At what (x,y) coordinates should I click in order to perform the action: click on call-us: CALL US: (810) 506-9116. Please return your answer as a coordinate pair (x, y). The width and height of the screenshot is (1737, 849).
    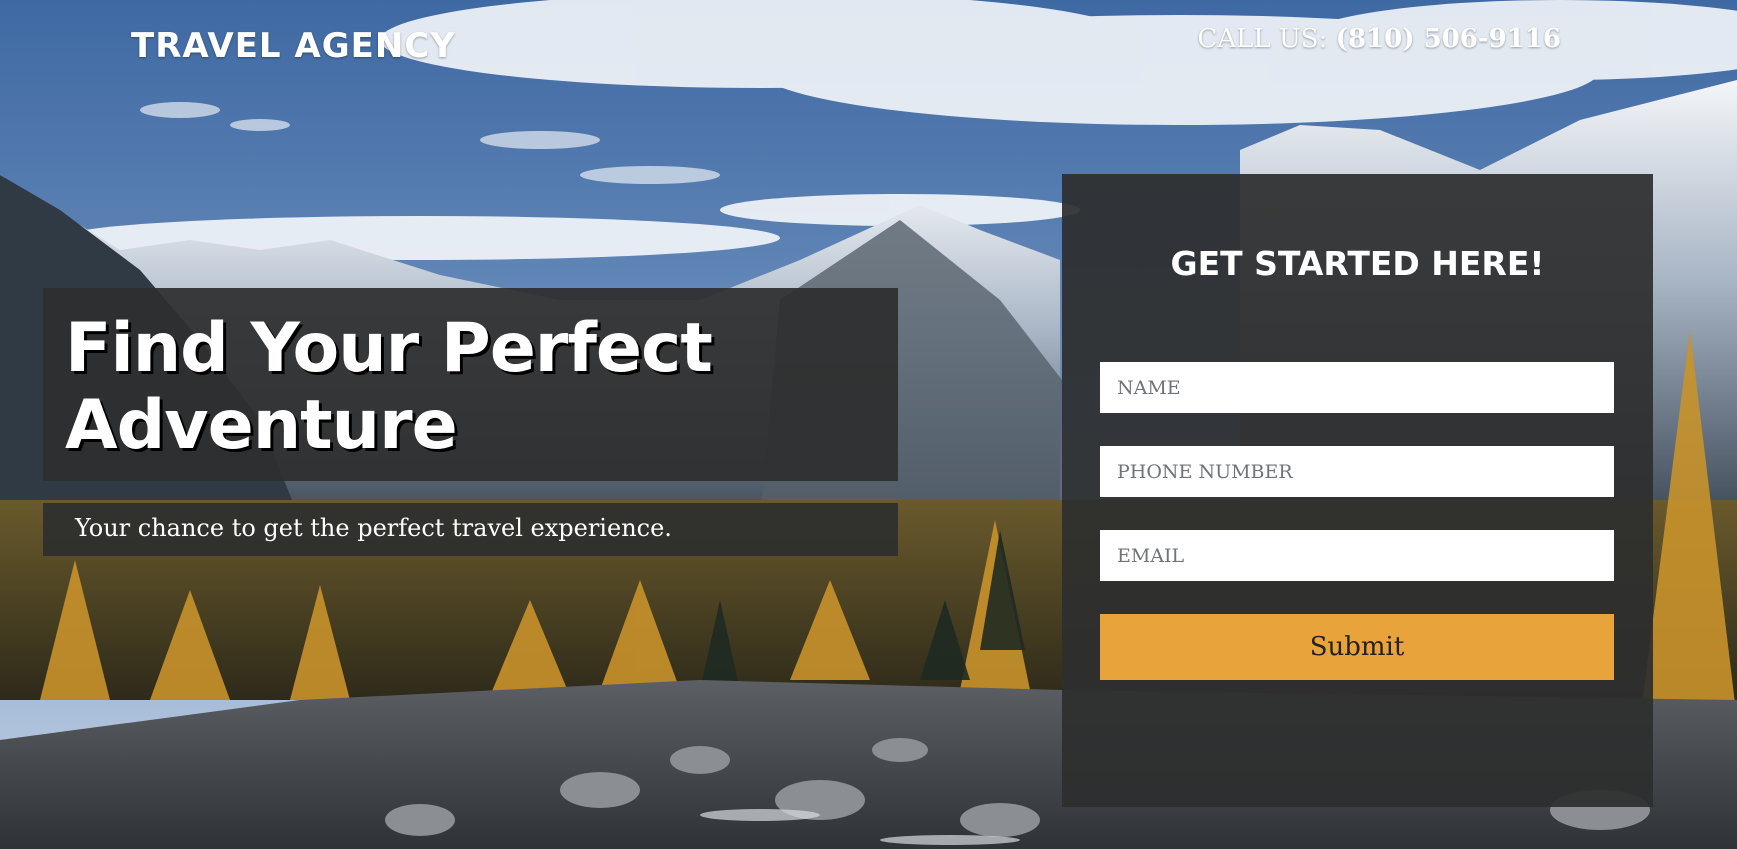
    Looking at the image, I should click on (1379, 39).